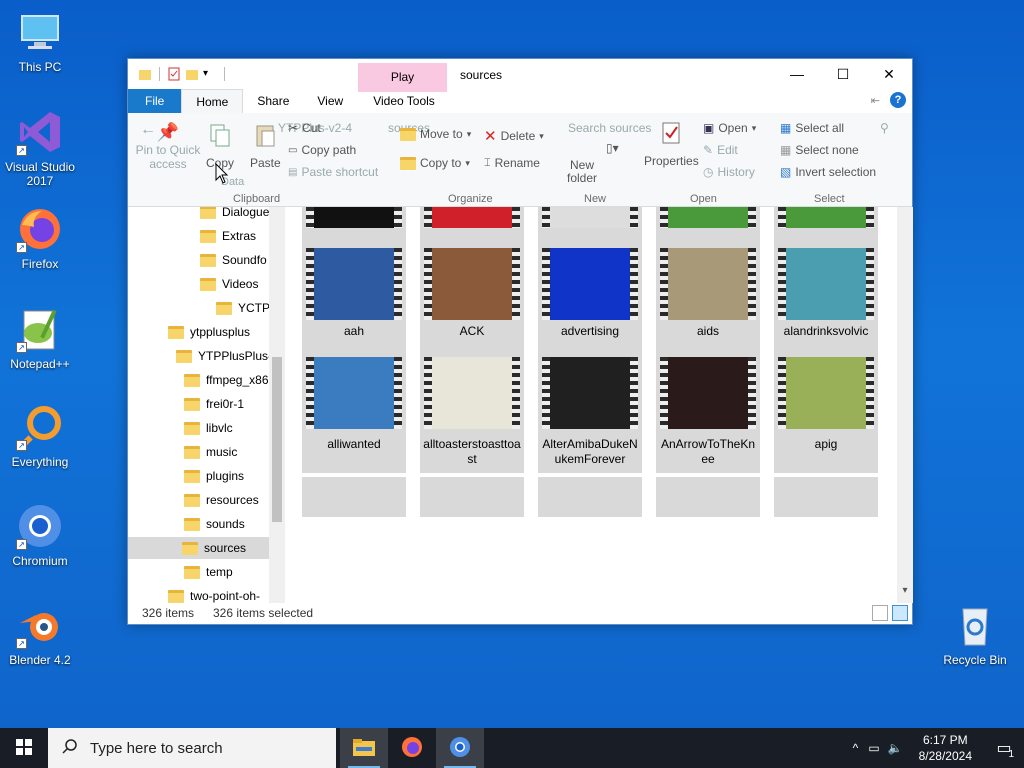 This screenshot has height=768, width=1024. I want to click on shortcut-arrow-icon: ↗, so click(21, 544).